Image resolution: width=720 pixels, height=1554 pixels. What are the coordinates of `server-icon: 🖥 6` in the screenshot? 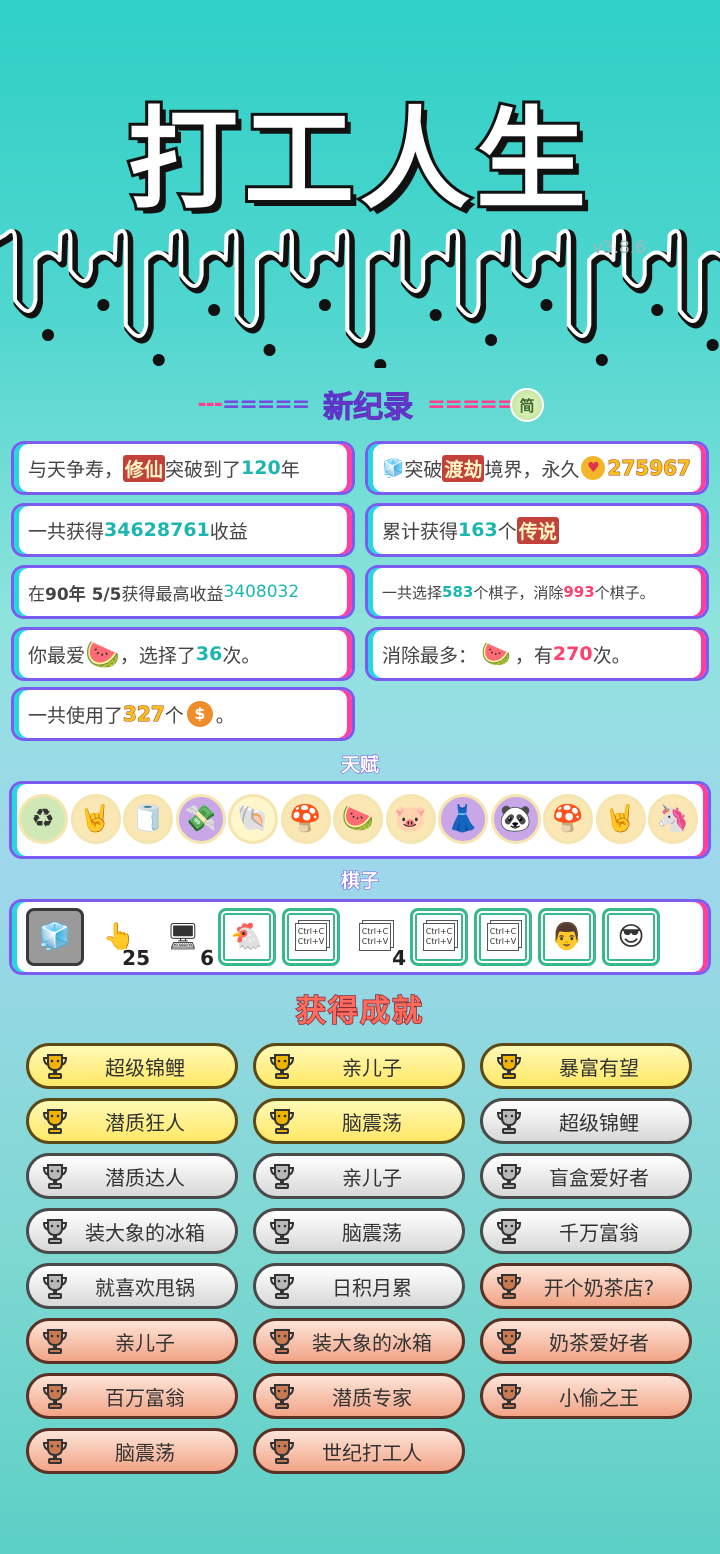 It's located at (184, 939).